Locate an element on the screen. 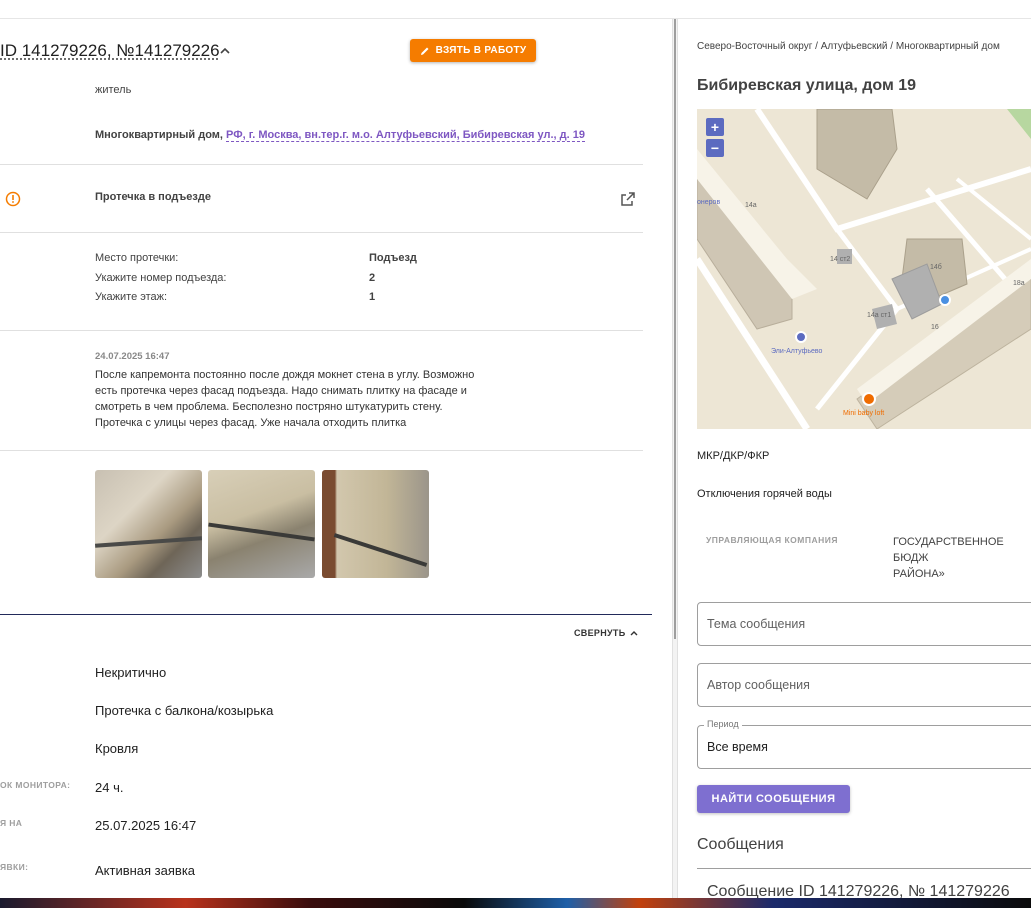 The image size is (1031, 908). management-company-value: ГОСУДАРСТВЕННОЕ БЮДЖ РАЙОНА» is located at coordinates (962, 558).